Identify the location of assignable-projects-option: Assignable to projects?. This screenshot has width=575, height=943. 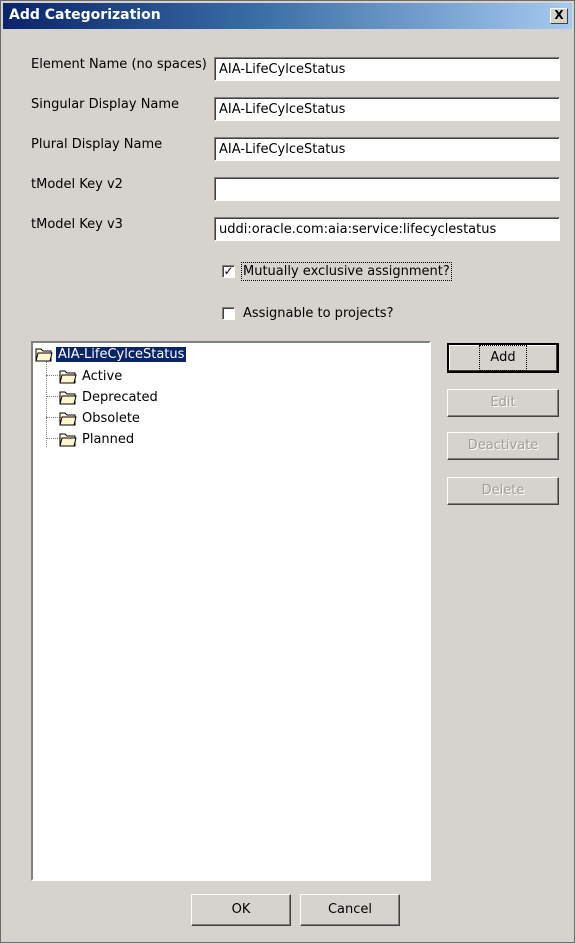
(307, 313).